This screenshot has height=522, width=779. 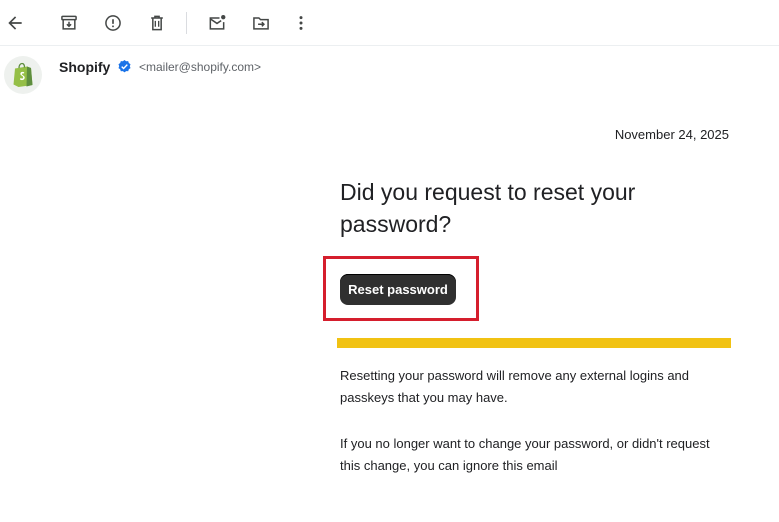 I want to click on reset-password-button: Reset password, so click(x=398, y=289).